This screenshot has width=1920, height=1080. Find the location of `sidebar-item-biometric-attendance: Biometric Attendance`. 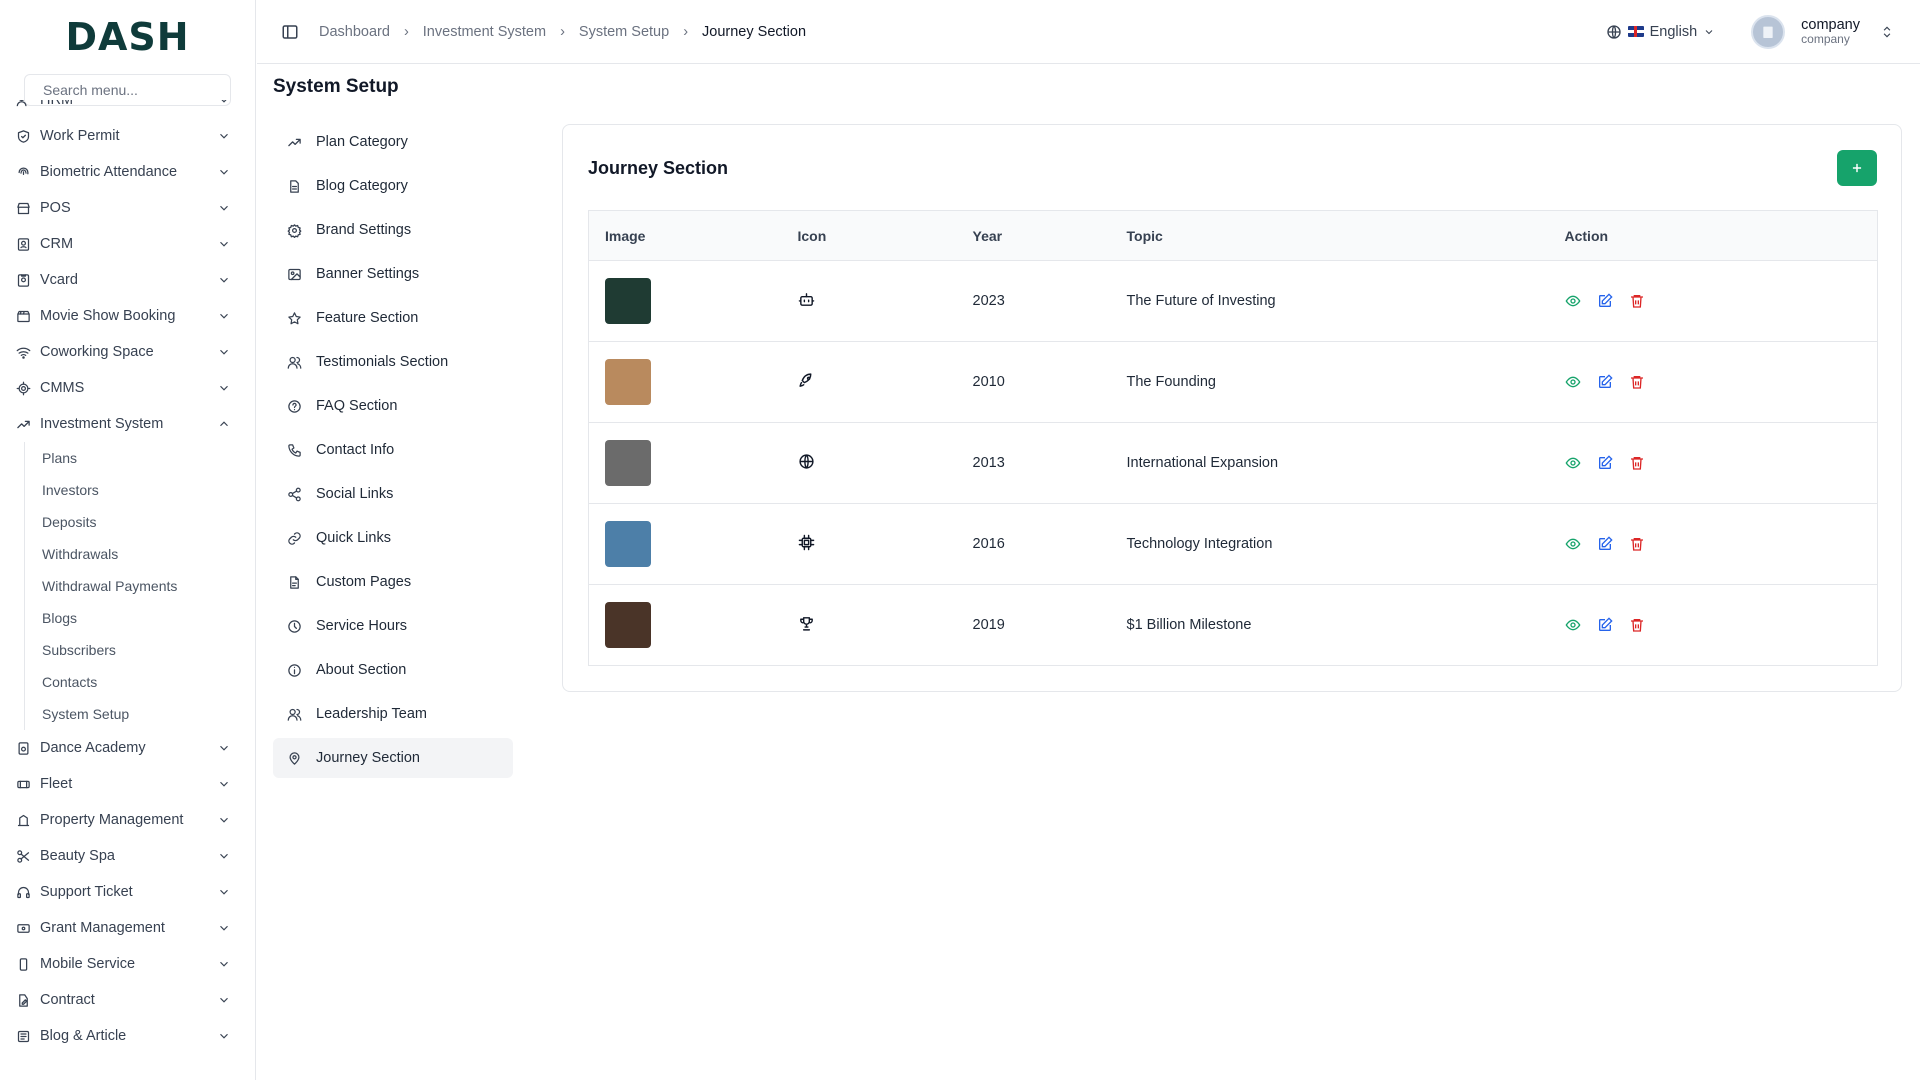

sidebar-item-biometric-attendance: Biometric Attendance is located at coordinates (127, 172).